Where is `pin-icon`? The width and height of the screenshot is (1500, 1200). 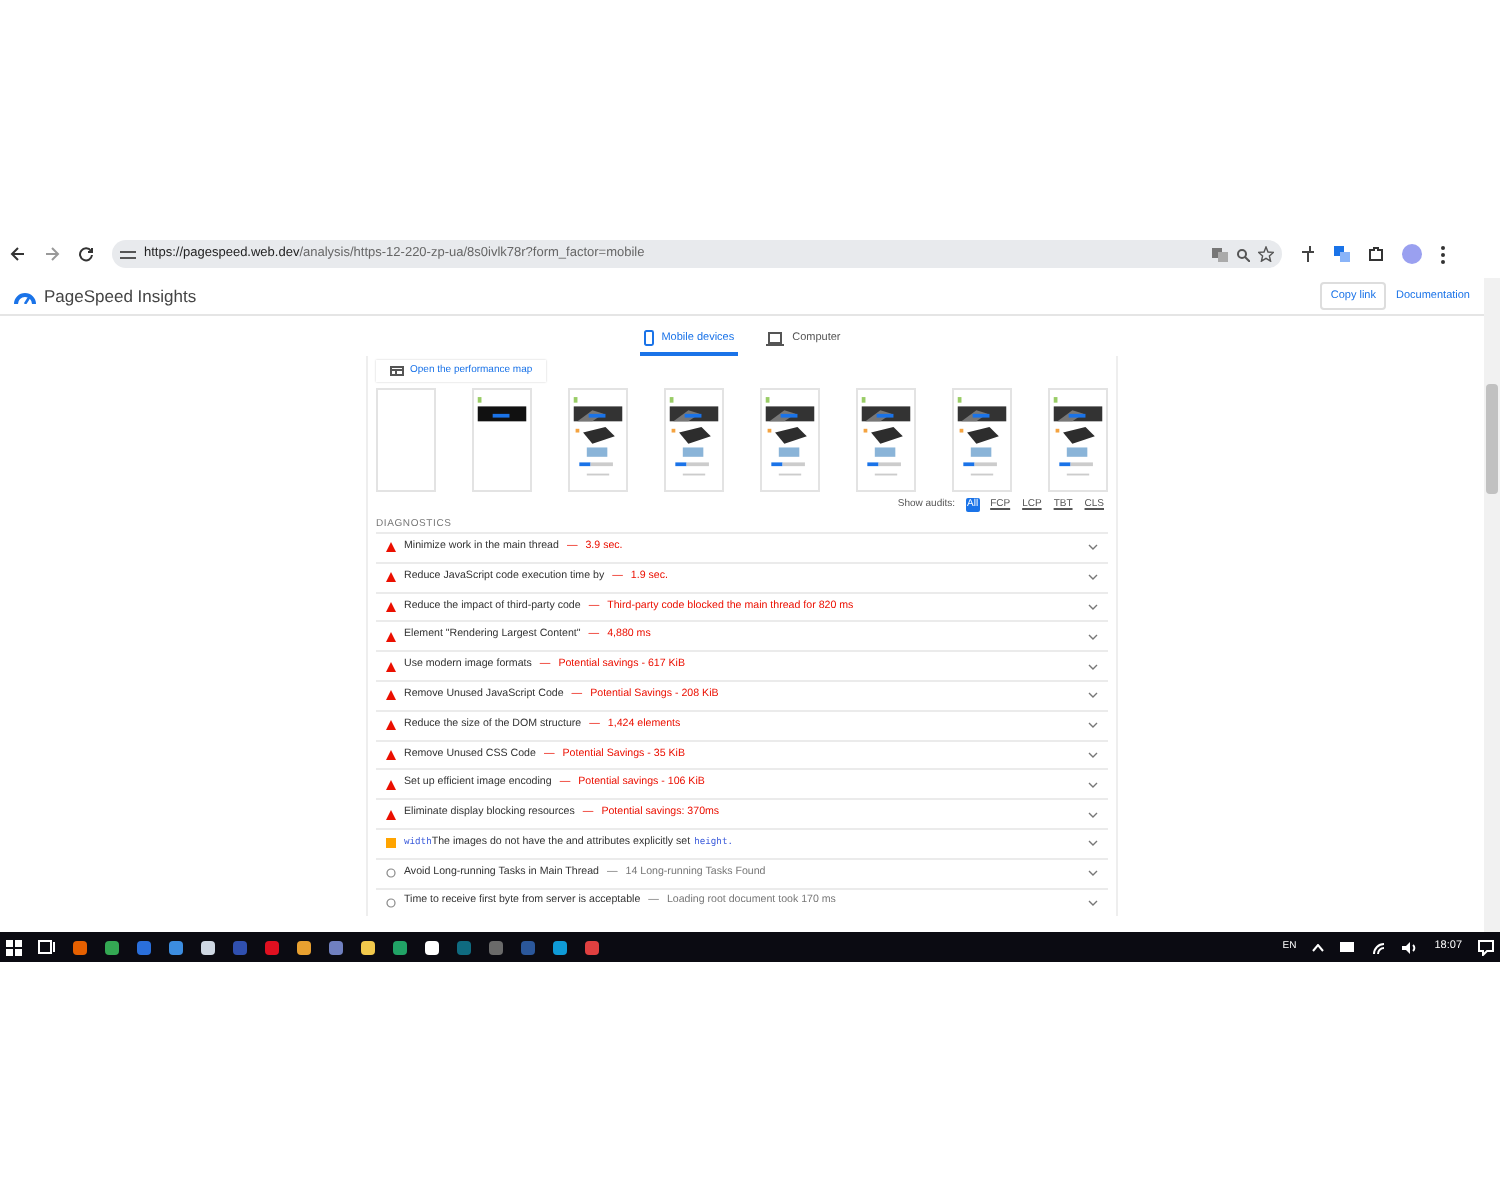
pin-icon is located at coordinates (1308, 254).